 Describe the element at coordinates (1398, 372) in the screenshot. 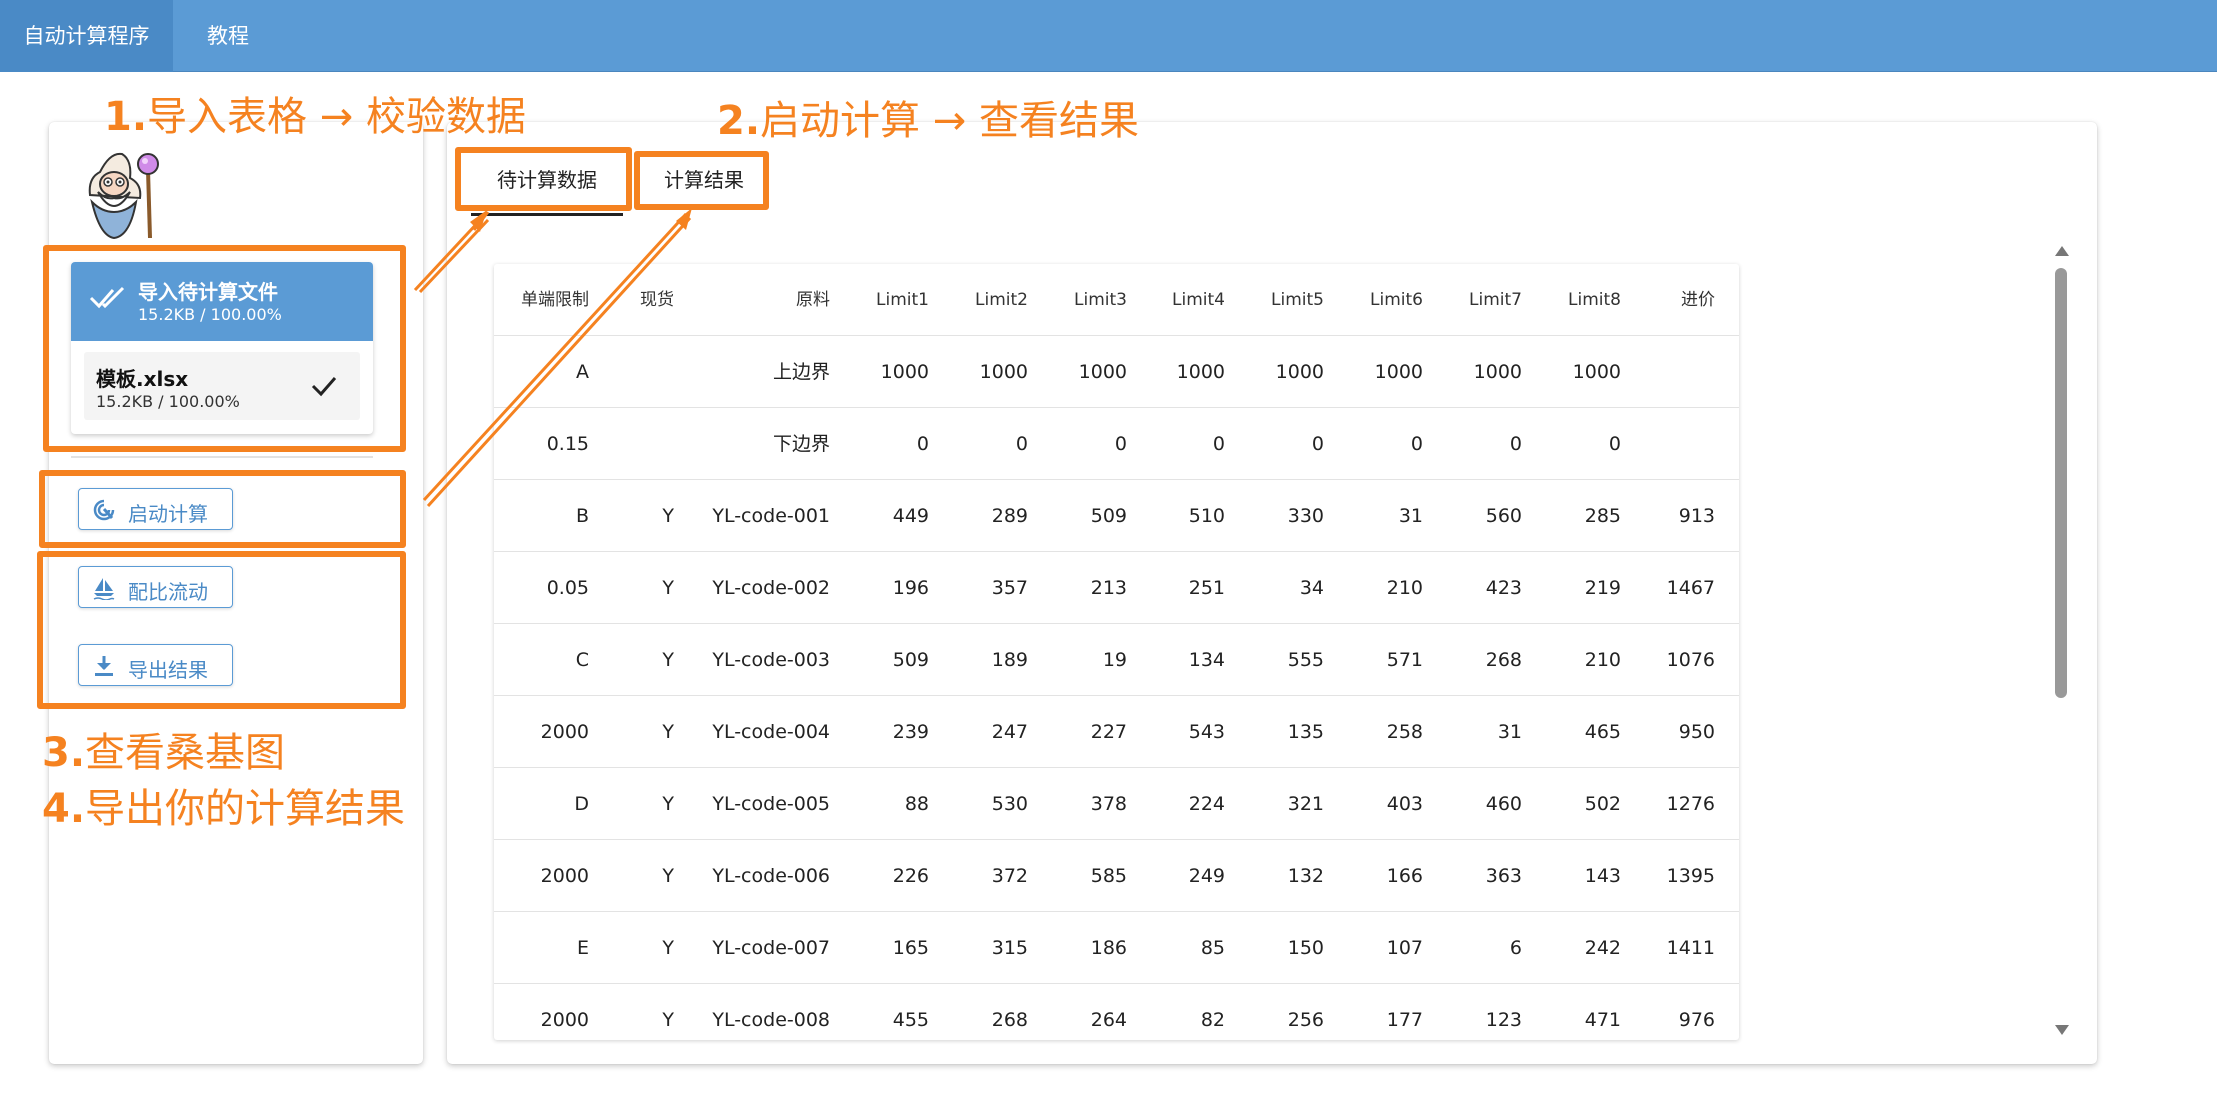

I see `cell-limit6: 1000` at that location.